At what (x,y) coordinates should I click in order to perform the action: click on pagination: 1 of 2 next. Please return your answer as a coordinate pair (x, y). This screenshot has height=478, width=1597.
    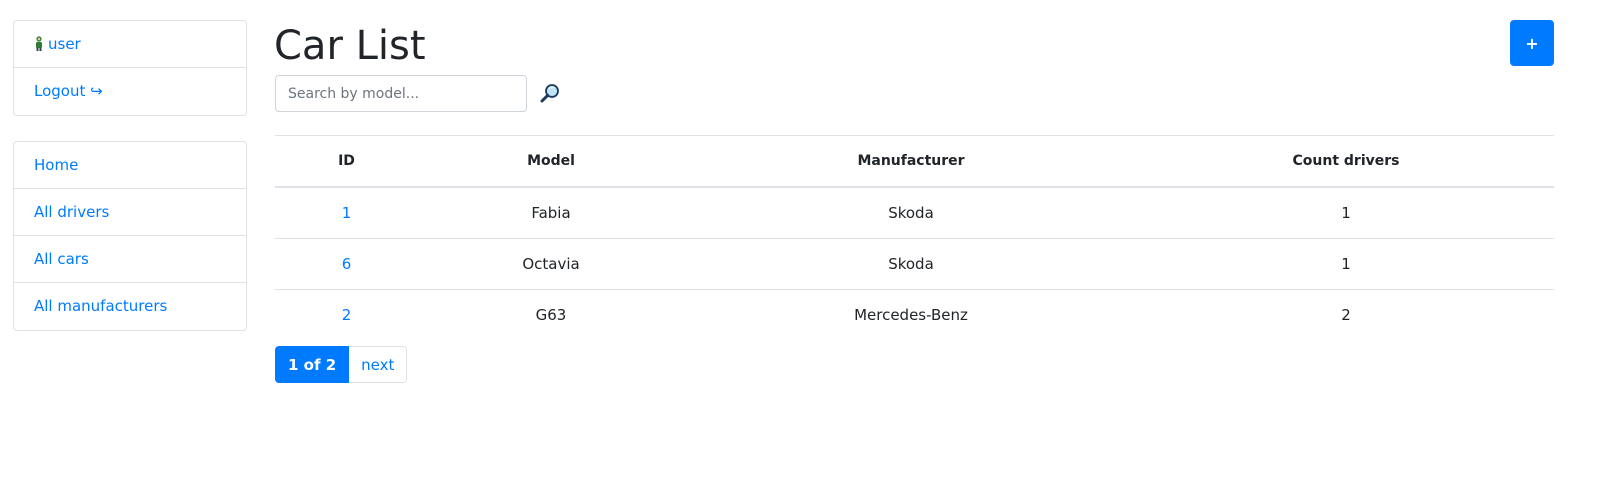
    Looking at the image, I should click on (341, 364).